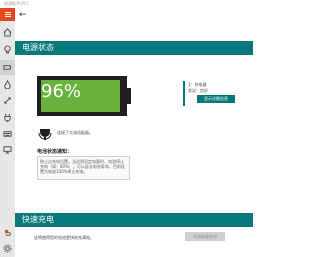  Describe the element at coordinates (7, 117) in the screenshot. I see `plug-icon` at that location.